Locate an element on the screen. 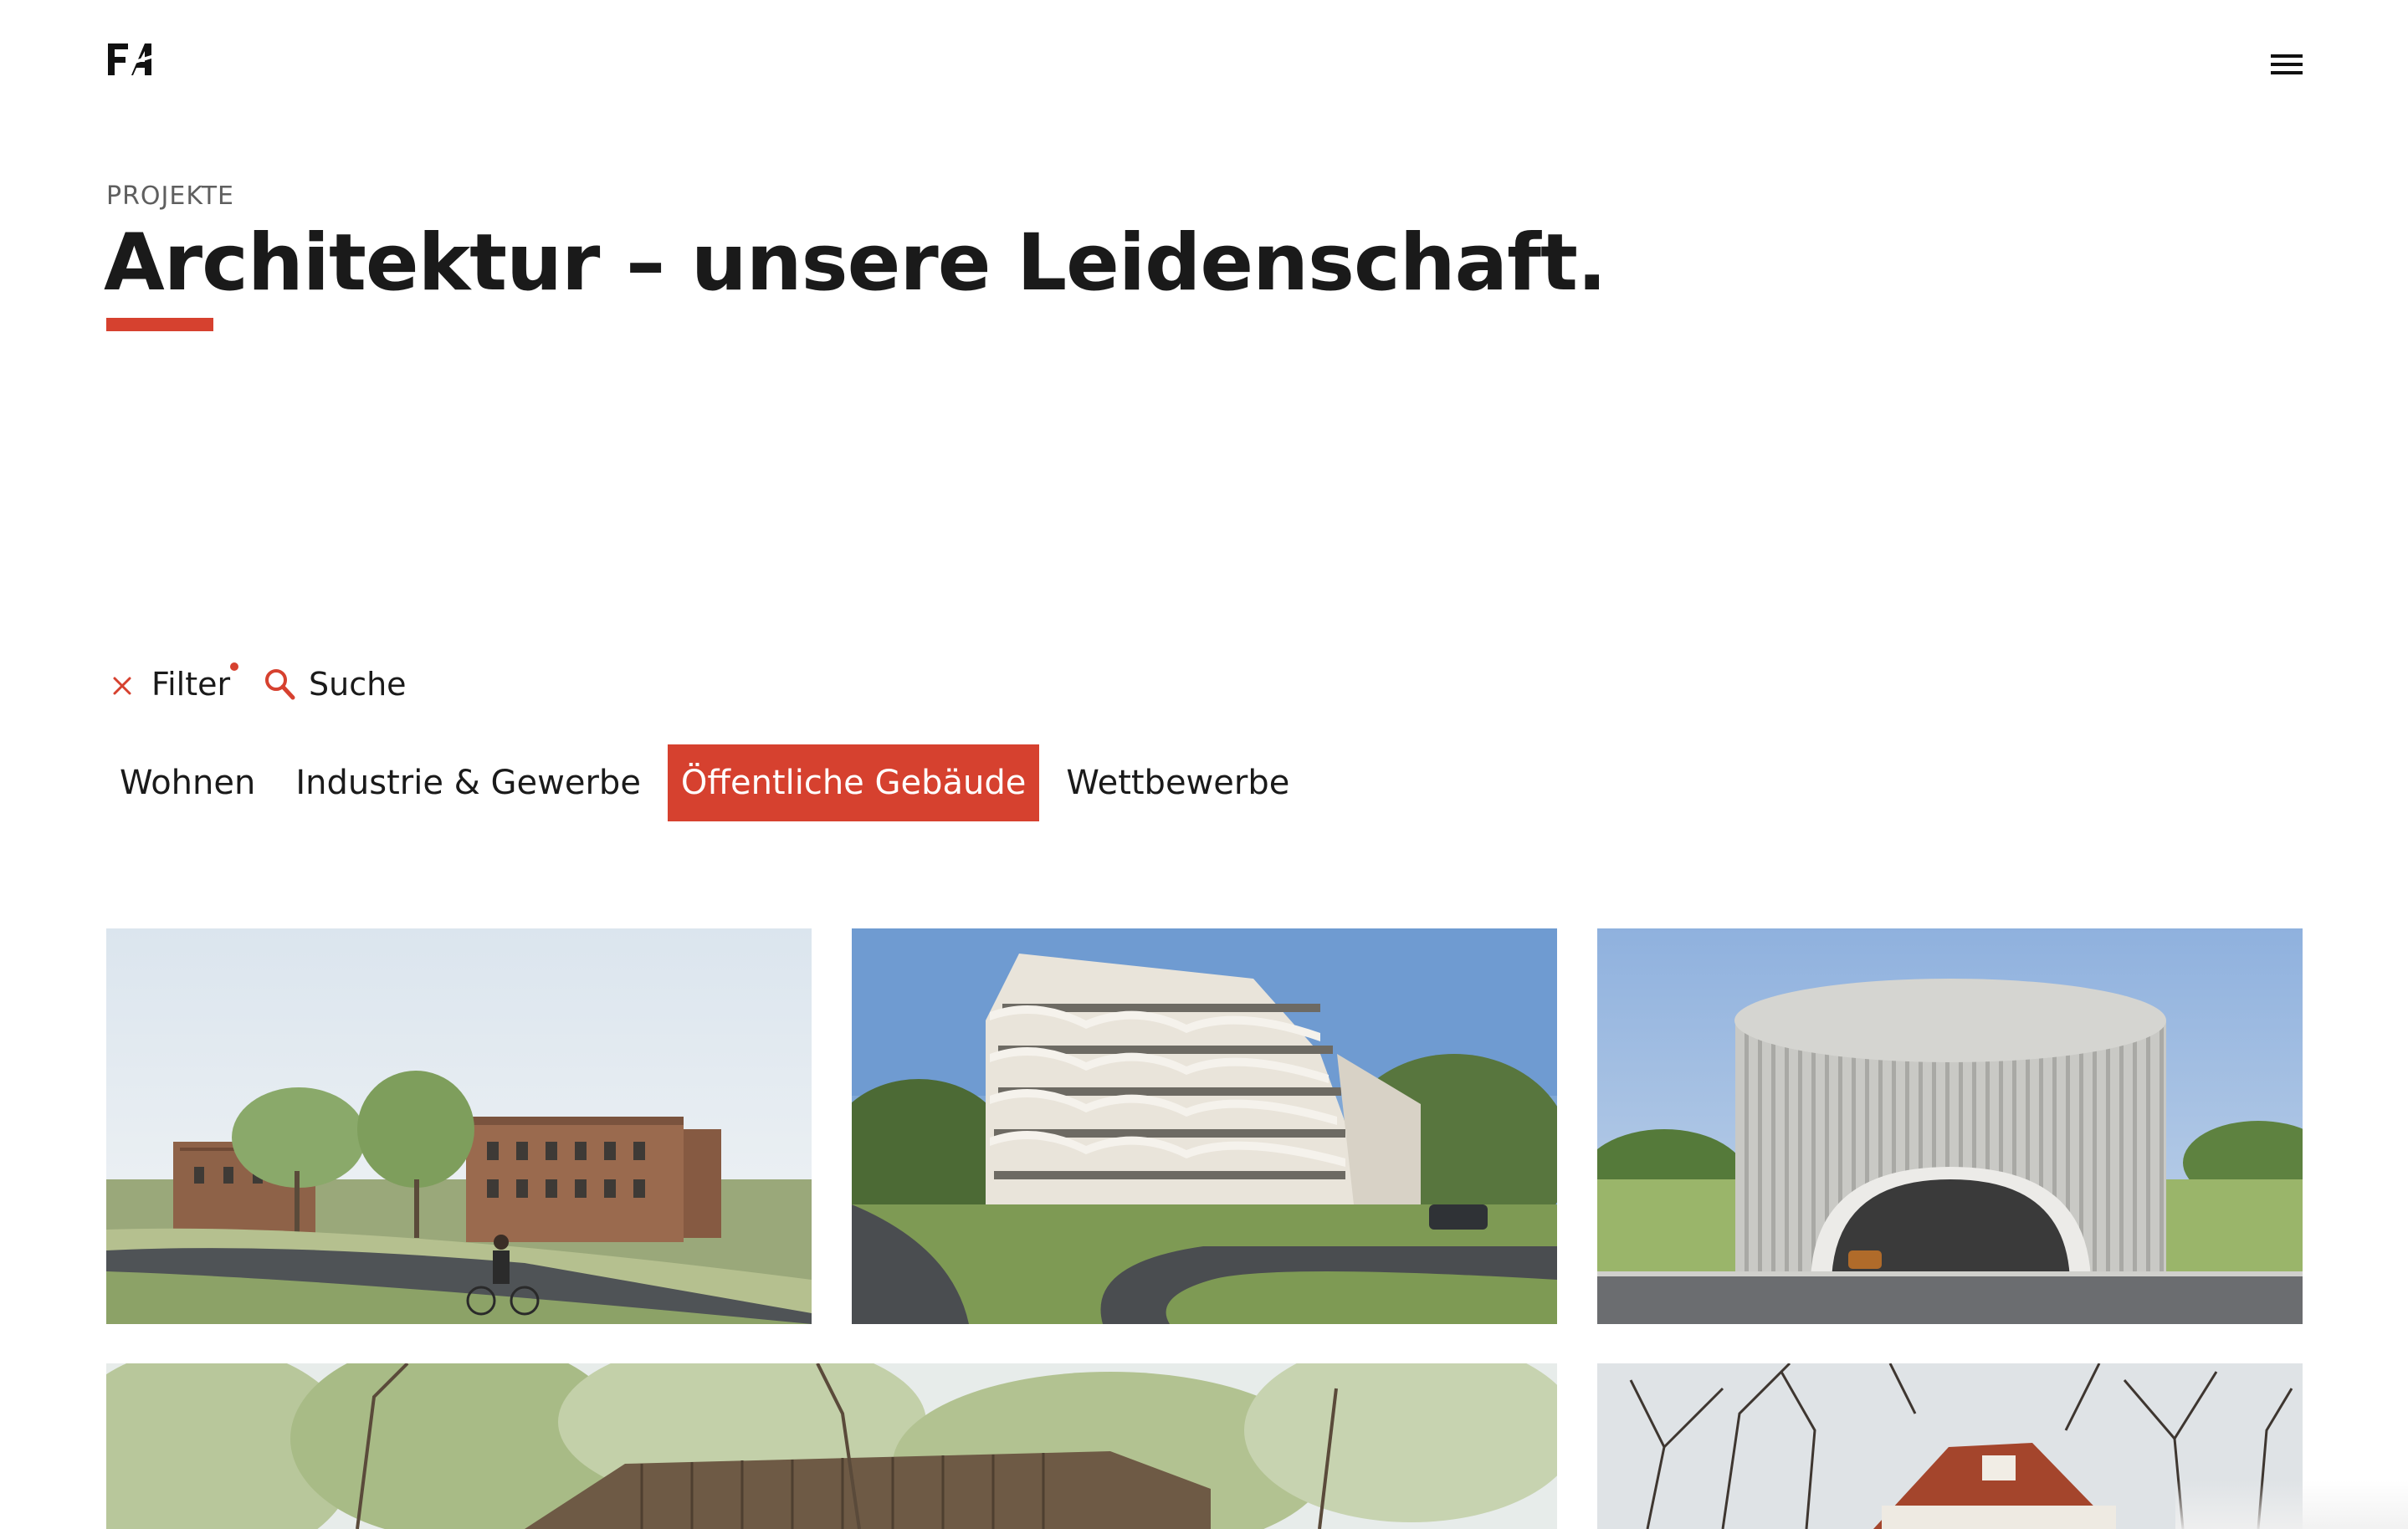 The image size is (2408, 1529). filter-button: Filter is located at coordinates (168, 684).